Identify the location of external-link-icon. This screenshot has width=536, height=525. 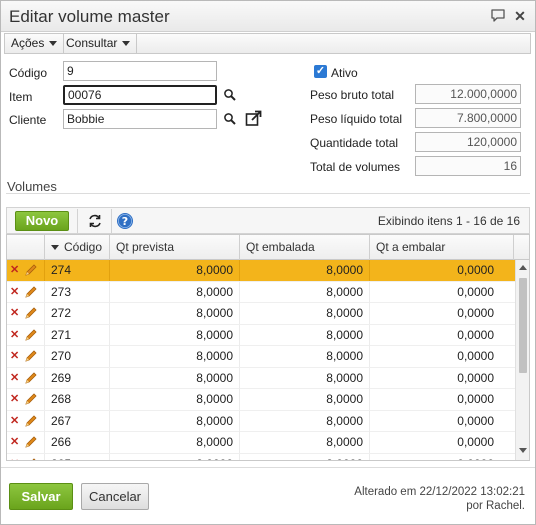
(253, 118).